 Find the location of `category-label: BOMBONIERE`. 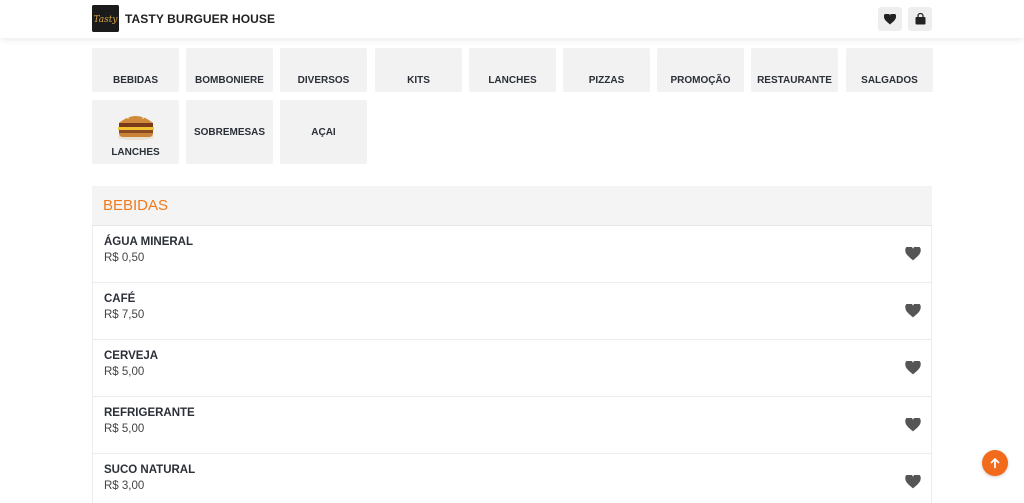

category-label: BOMBONIERE is located at coordinates (229, 80).